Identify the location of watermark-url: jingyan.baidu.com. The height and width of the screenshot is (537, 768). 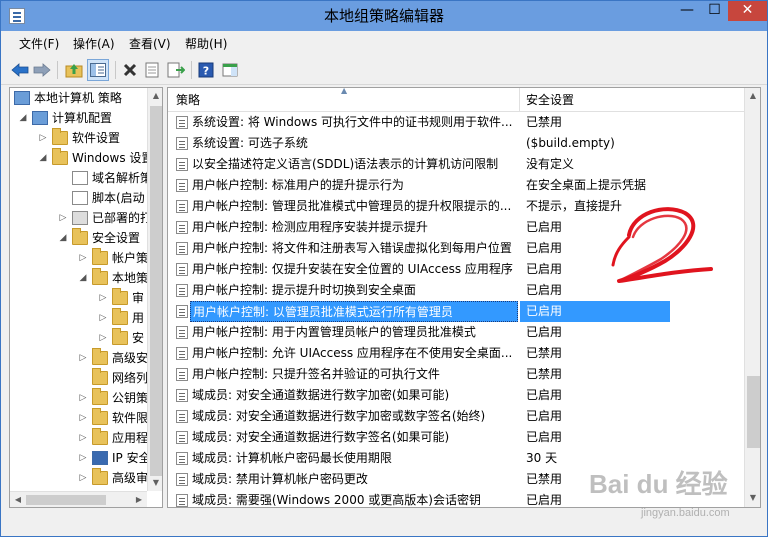
(685, 513).